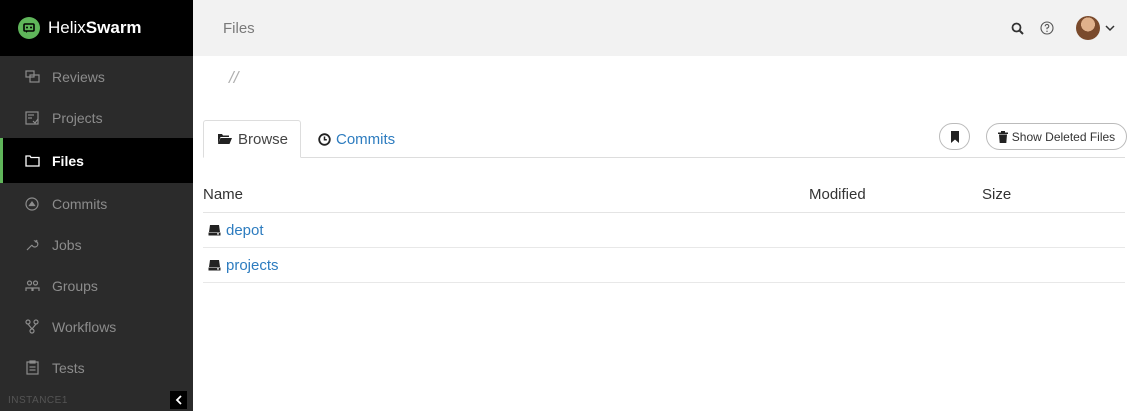 This screenshot has height=411, width=1127. What do you see at coordinates (32, 327) in the screenshot?
I see `workflow-icon` at bounding box center [32, 327].